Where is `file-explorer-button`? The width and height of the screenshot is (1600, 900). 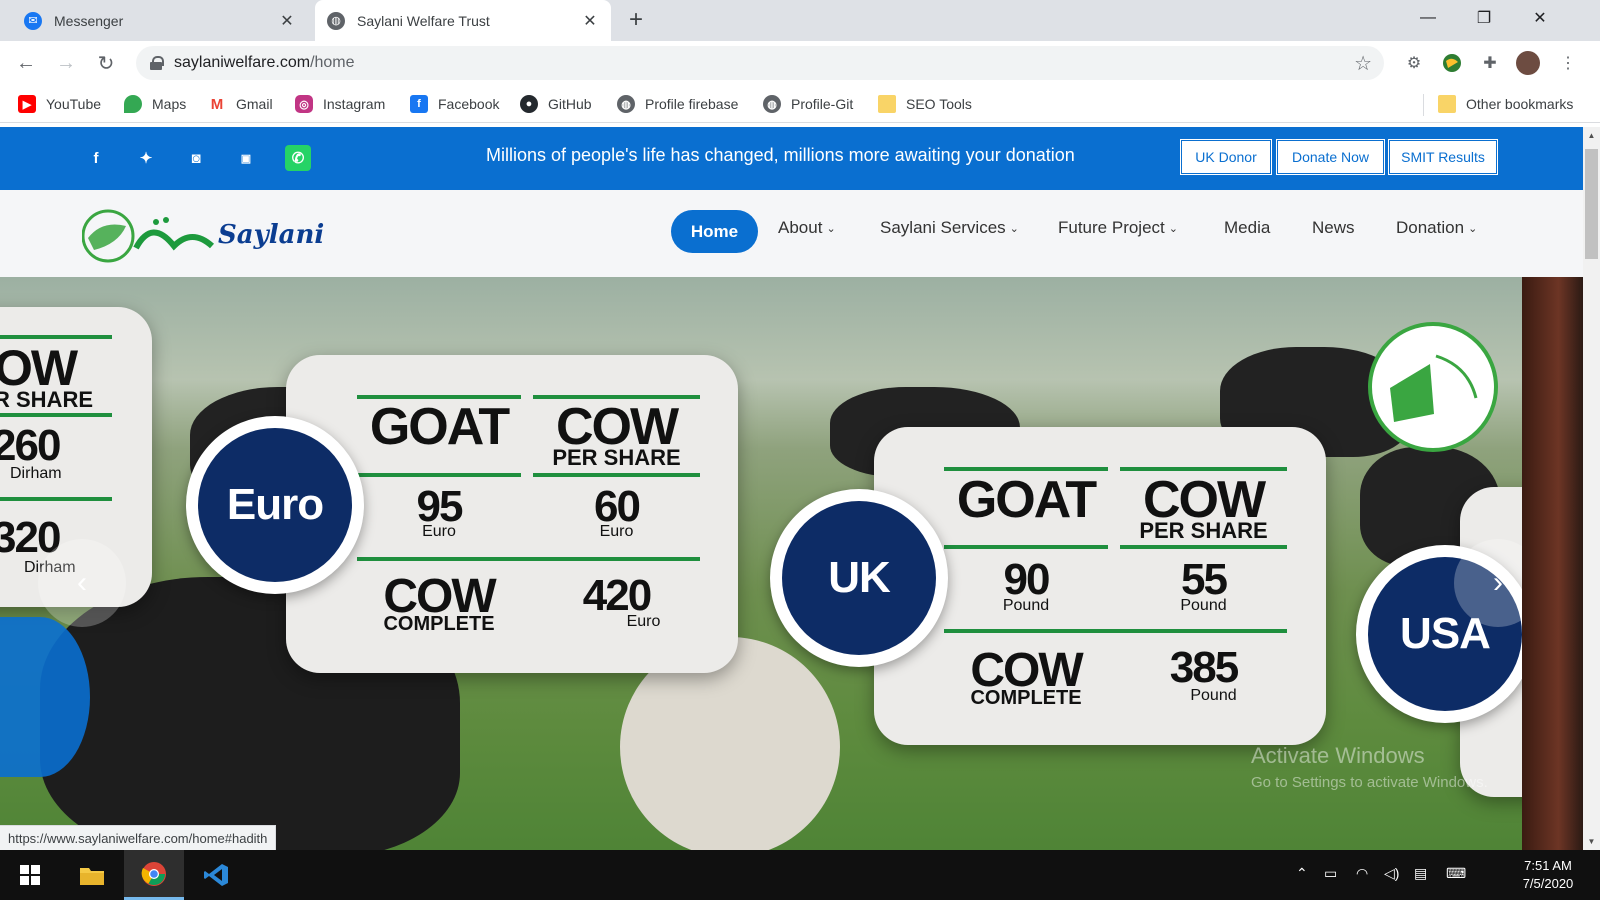 file-explorer-button is located at coordinates (92, 875).